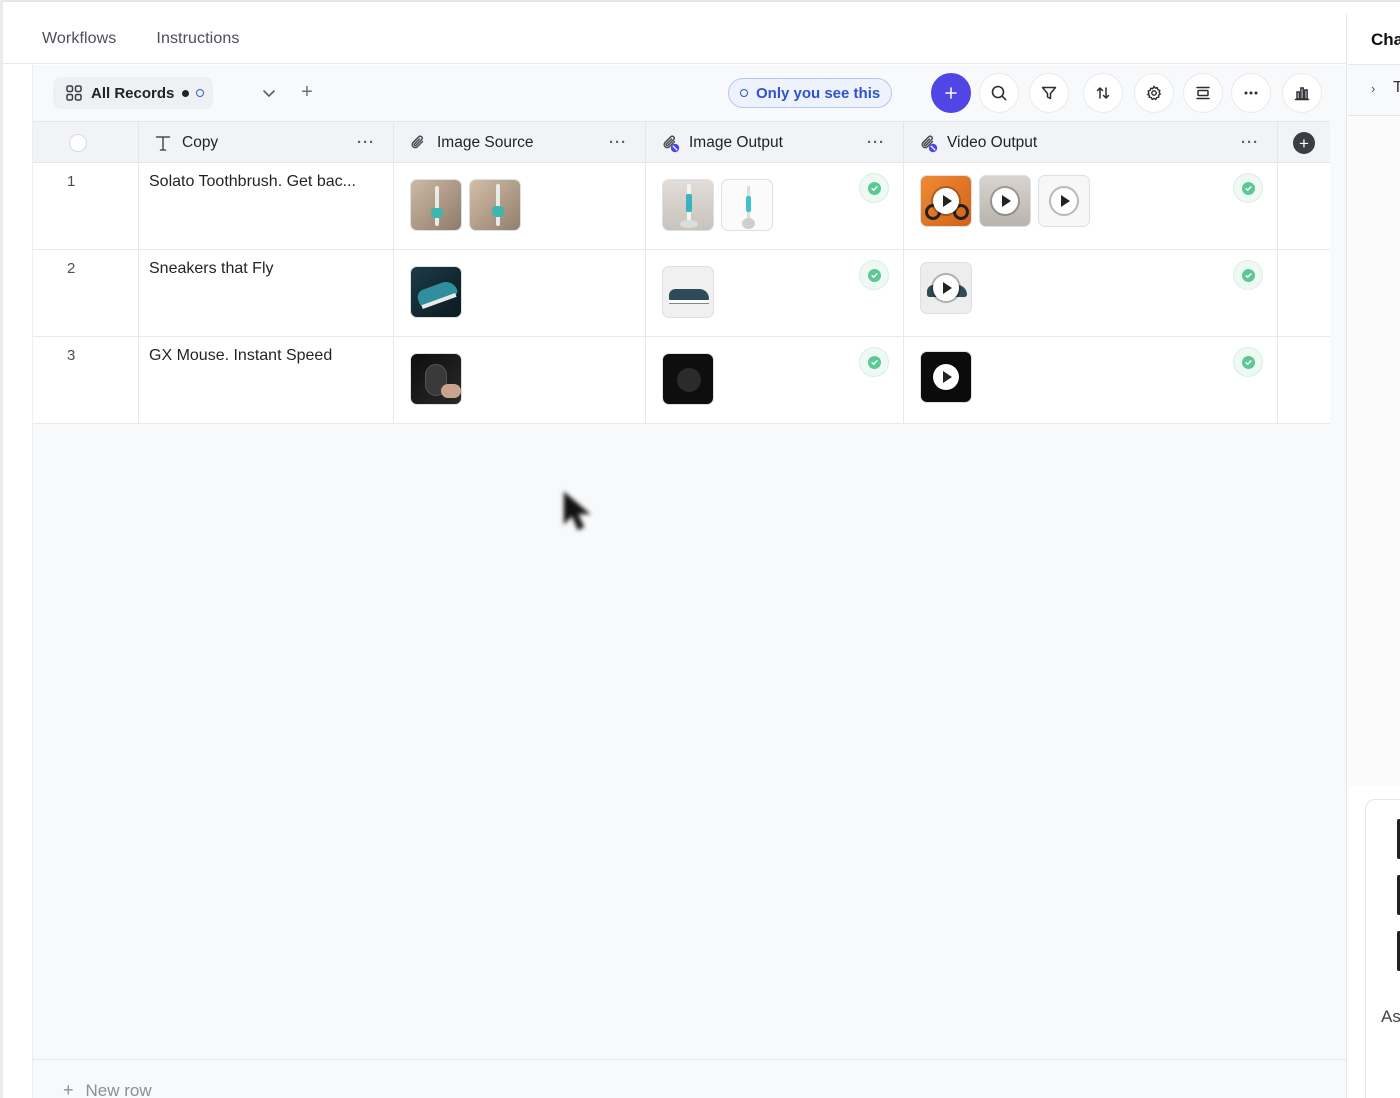 This screenshot has height=1098, width=1400. I want to click on attachment-icon, so click(417, 142).